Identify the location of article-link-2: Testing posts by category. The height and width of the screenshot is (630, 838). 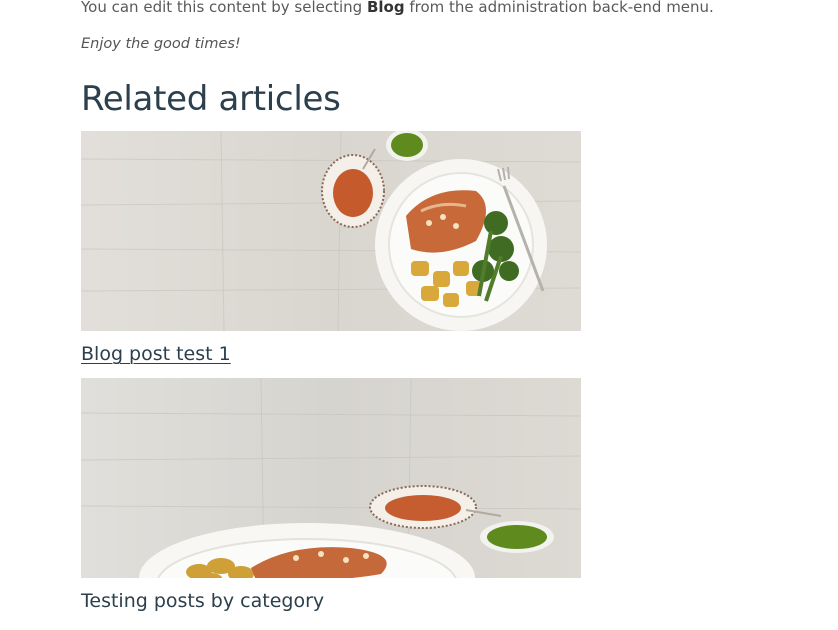
(202, 601).